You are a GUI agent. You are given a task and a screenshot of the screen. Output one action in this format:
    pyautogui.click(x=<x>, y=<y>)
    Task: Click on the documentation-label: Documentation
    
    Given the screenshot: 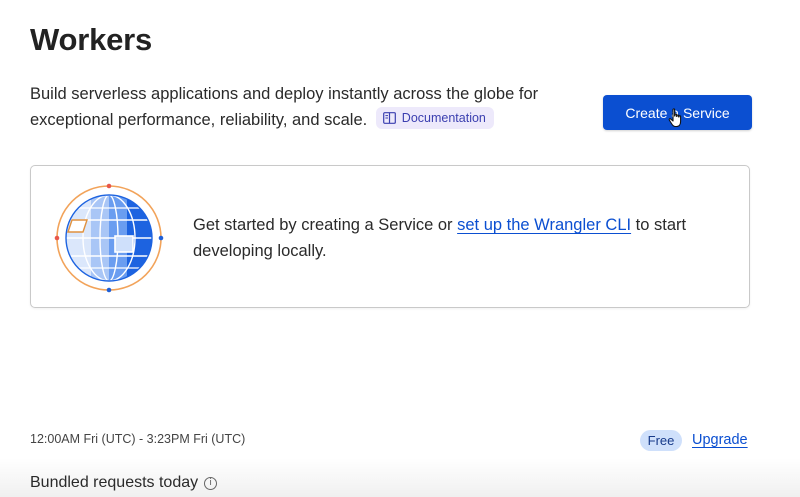 What is the action you would take?
    pyautogui.click(x=443, y=118)
    